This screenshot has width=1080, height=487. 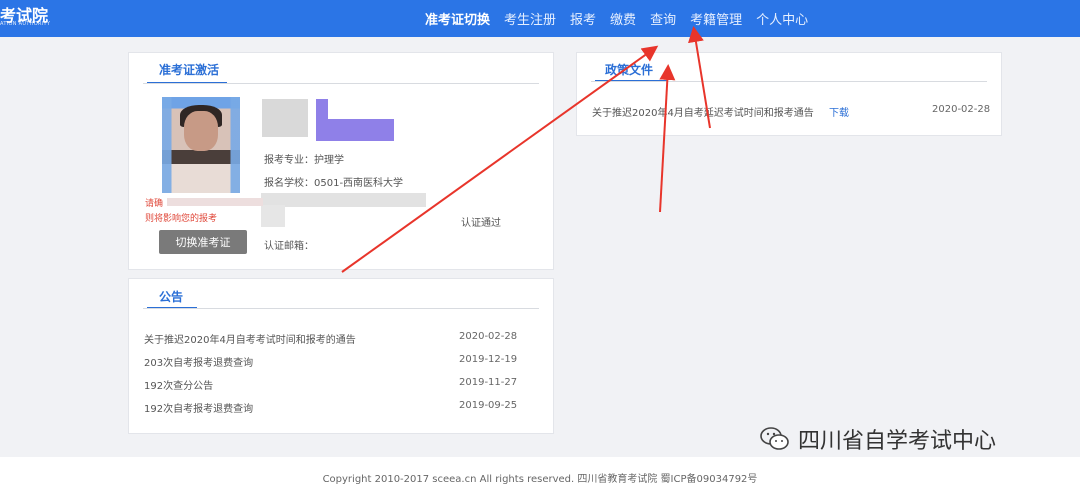 I want to click on main-nav: 准考证切换 考生注册 报考 缴费 查询 考籍管理 个人中心, so click(x=623, y=18).